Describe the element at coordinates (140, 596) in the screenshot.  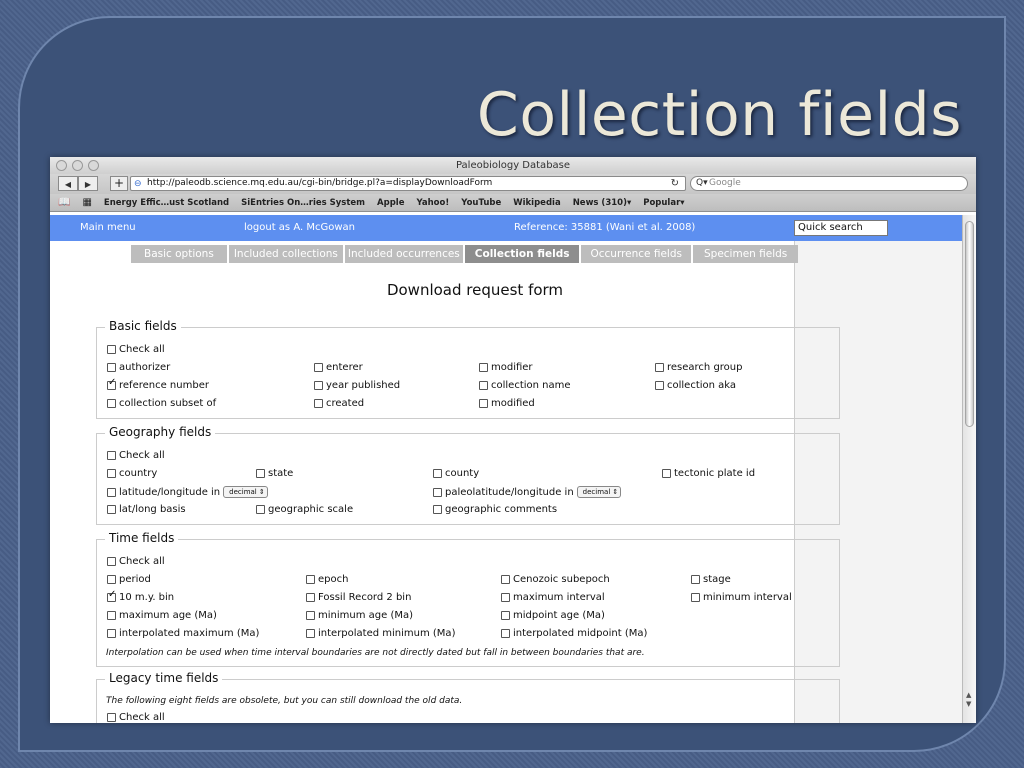
I see `field-checkbox: 10 m.y. bin` at that location.